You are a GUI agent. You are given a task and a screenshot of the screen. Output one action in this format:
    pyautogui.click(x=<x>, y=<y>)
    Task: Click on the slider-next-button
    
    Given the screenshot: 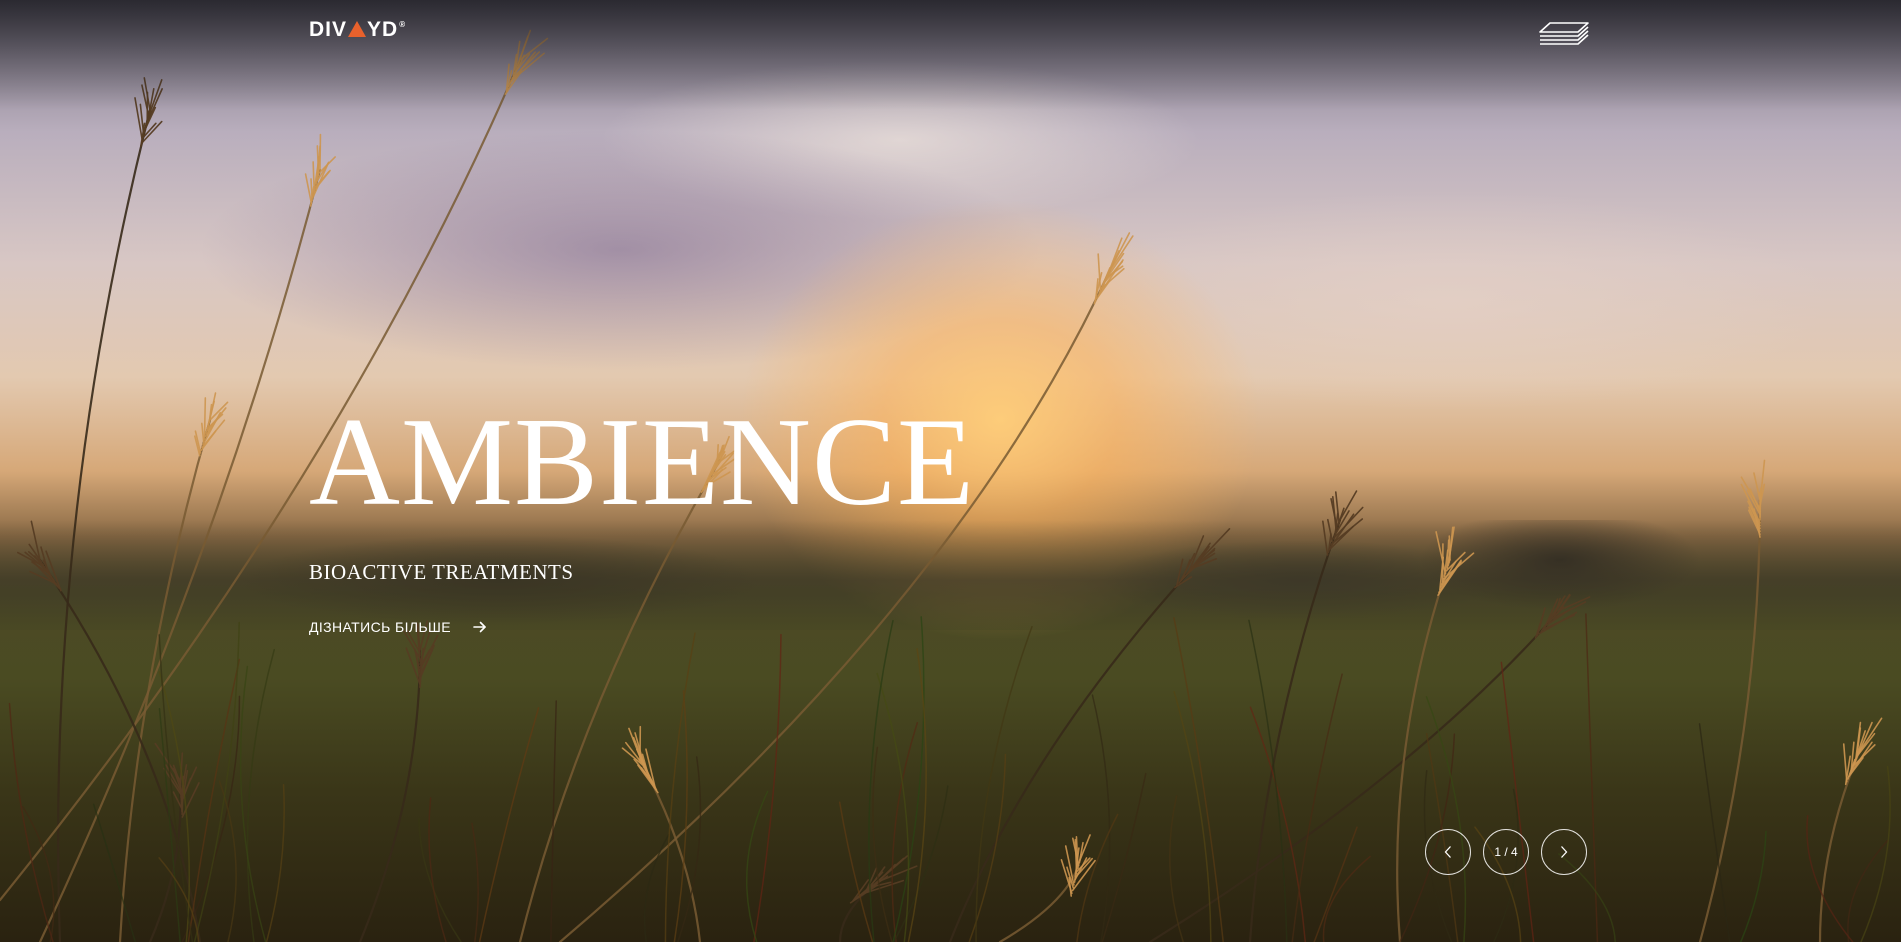 What is the action you would take?
    pyautogui.click(x=1564, y=852)
    